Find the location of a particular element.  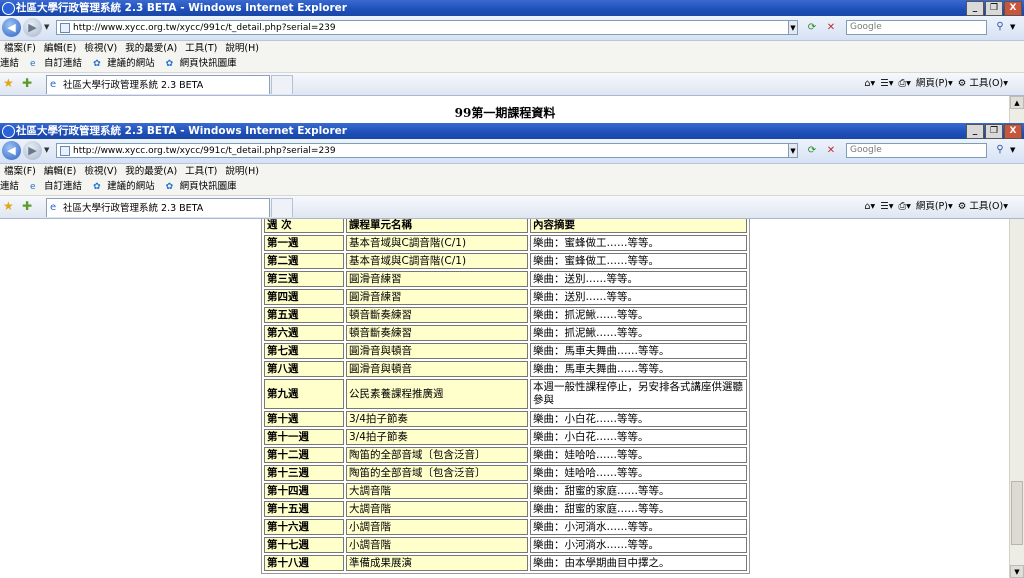

table-row: 第十一週 3/4拍子節奏 樂曲：小白花……等等。 is located at coordinates (505, 437).